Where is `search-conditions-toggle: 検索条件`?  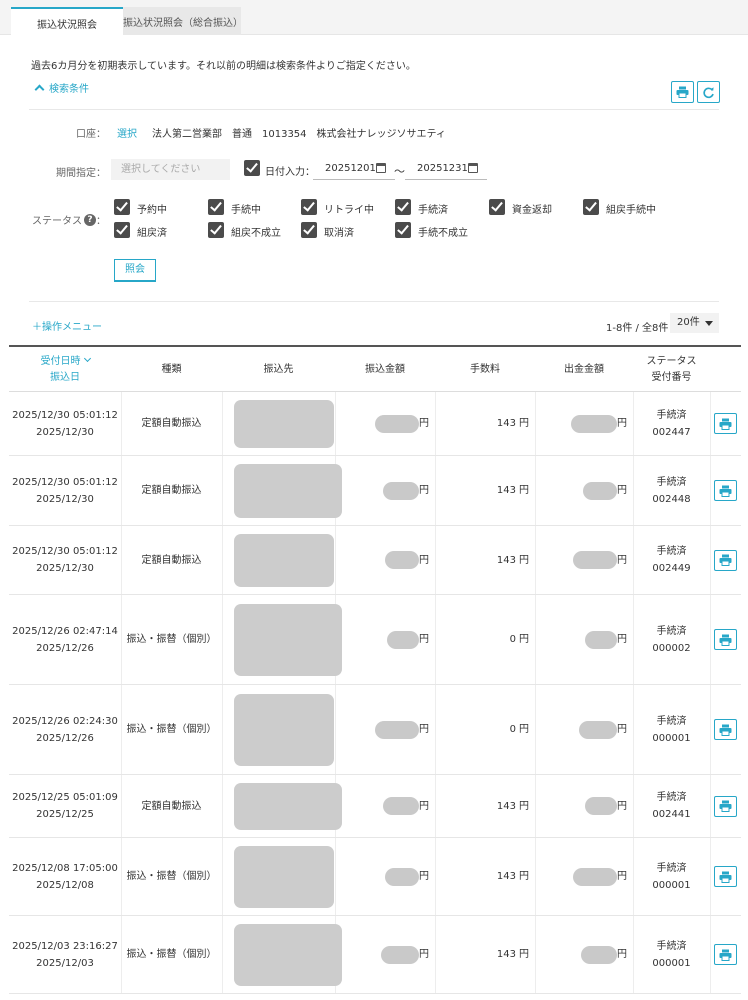
search-conditions-toggle: 検索条件 is located at coordinates (61, 87).